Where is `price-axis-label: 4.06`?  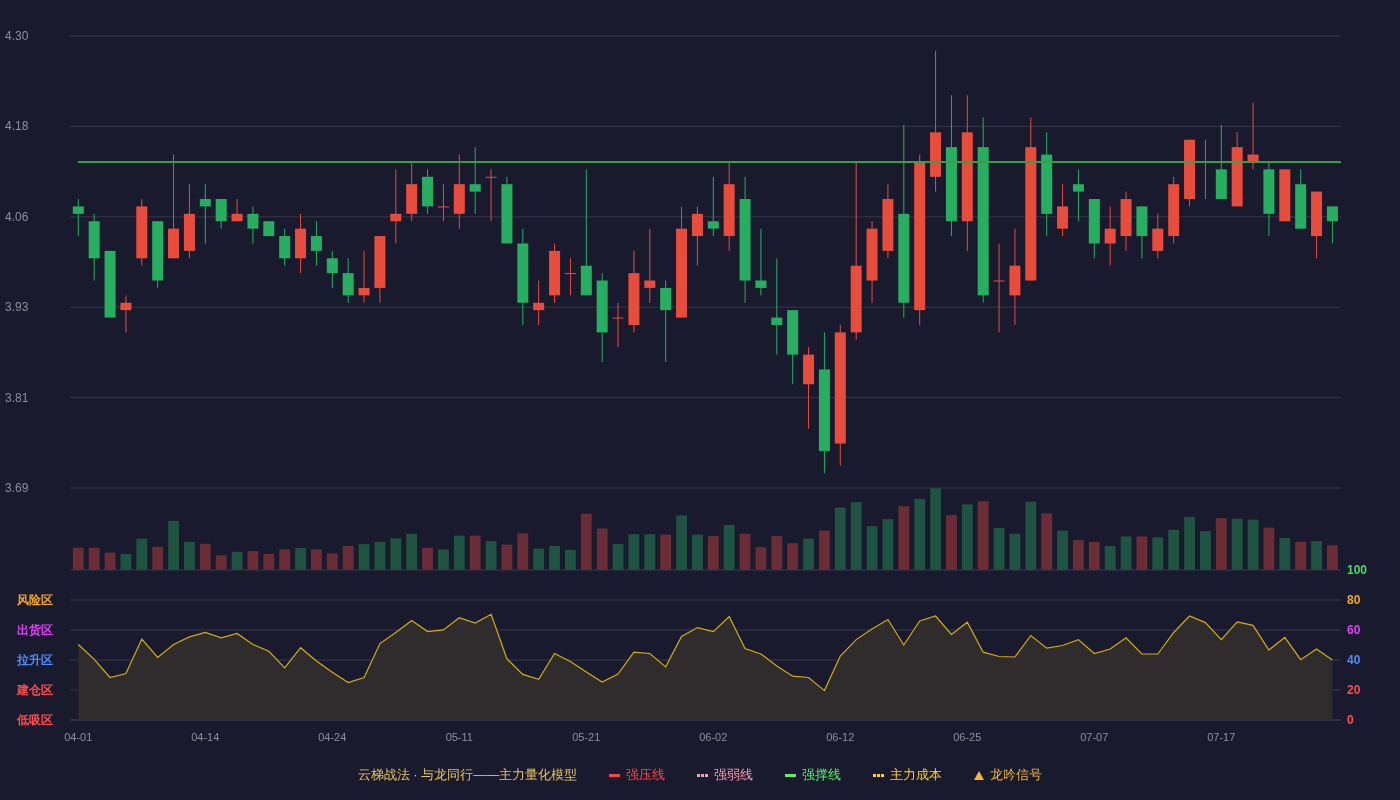 price-axis-label: 4.06 is located at coordinates (17, 216).